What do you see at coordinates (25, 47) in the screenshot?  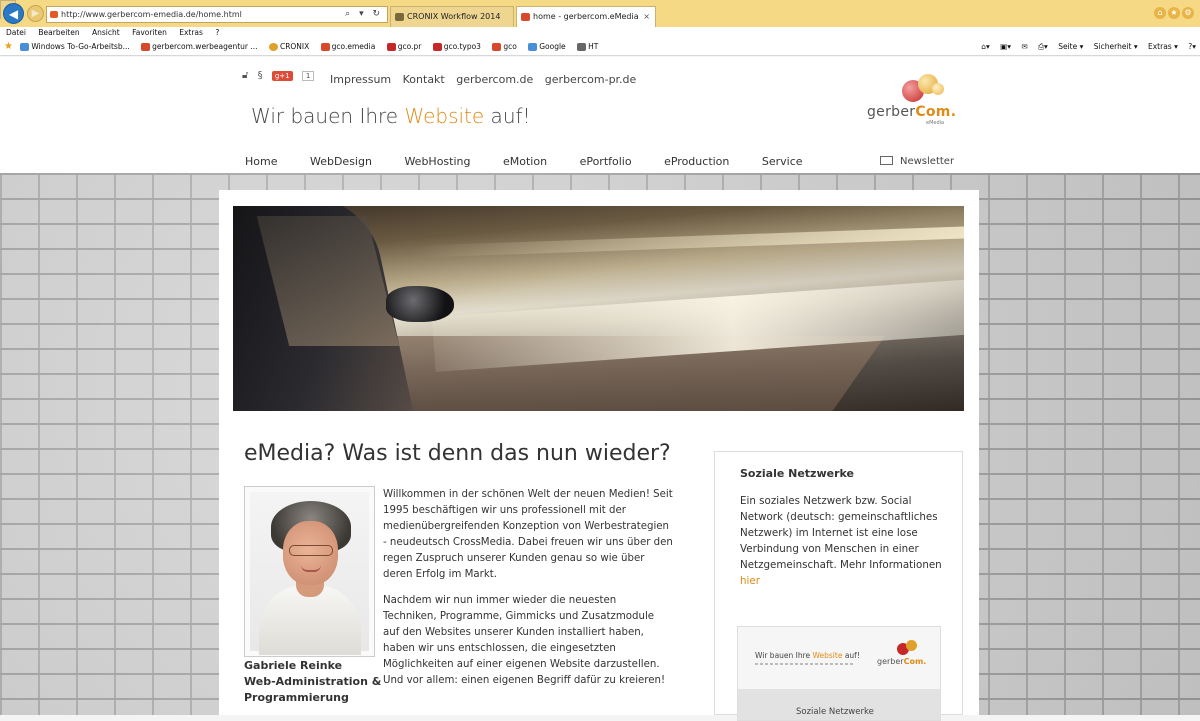 I see `windows-icon` at bounding box center [25, 47].